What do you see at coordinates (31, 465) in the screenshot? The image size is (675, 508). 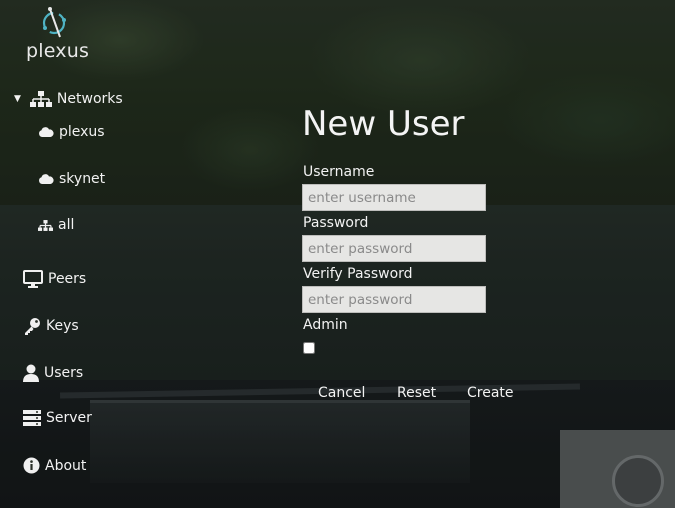 I see `info-icon` at bounding box center [31, 465].